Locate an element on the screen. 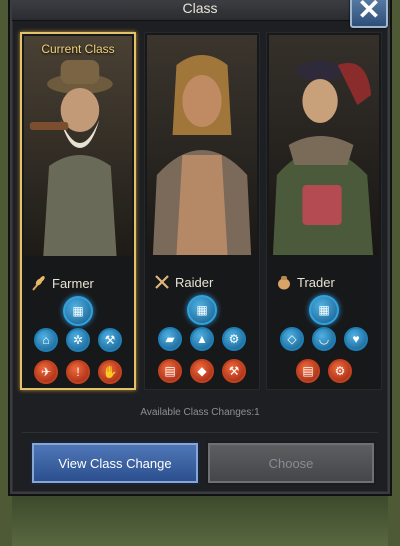 The height and width of the screenshot is (546, 400). ability-row-2: ▰ ▲ ⚙ is located at coordinates (202, 339).